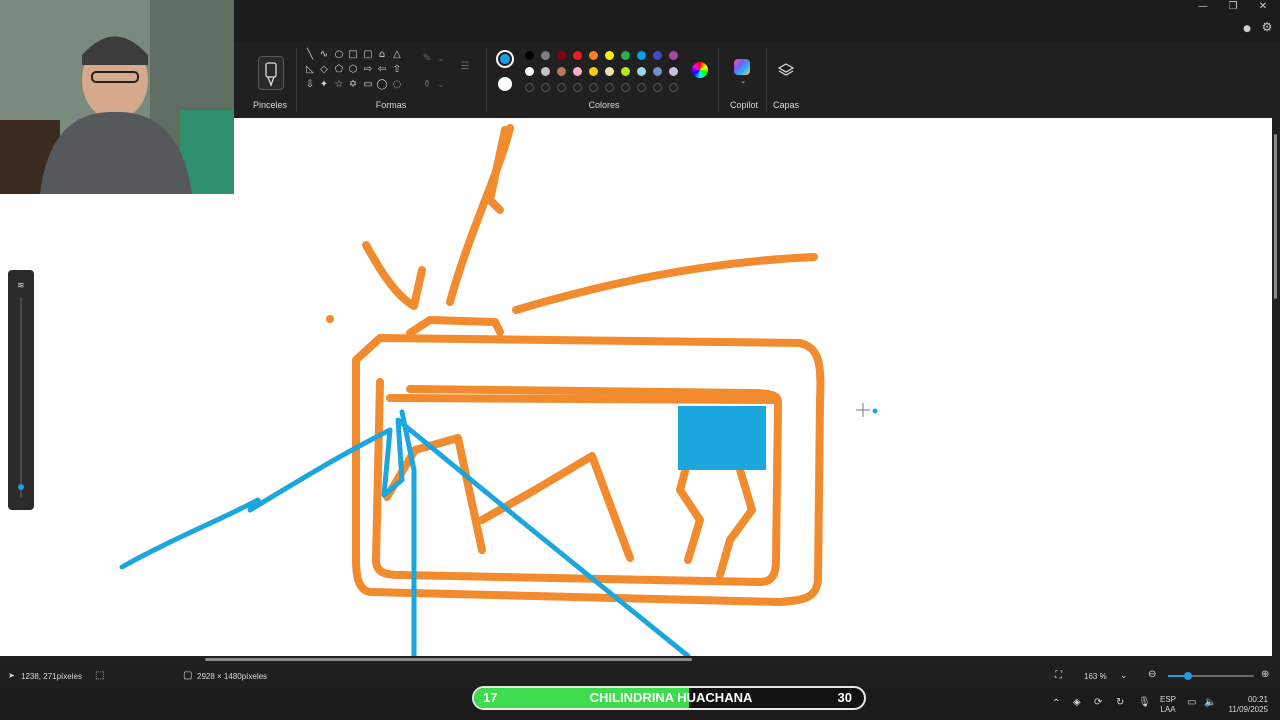 The height and width of the screenshot is (720, 1280). Describe the element at coordinates (324, 70) in the screenshot. I see `diamond-shape-icon: ◇` at that location.